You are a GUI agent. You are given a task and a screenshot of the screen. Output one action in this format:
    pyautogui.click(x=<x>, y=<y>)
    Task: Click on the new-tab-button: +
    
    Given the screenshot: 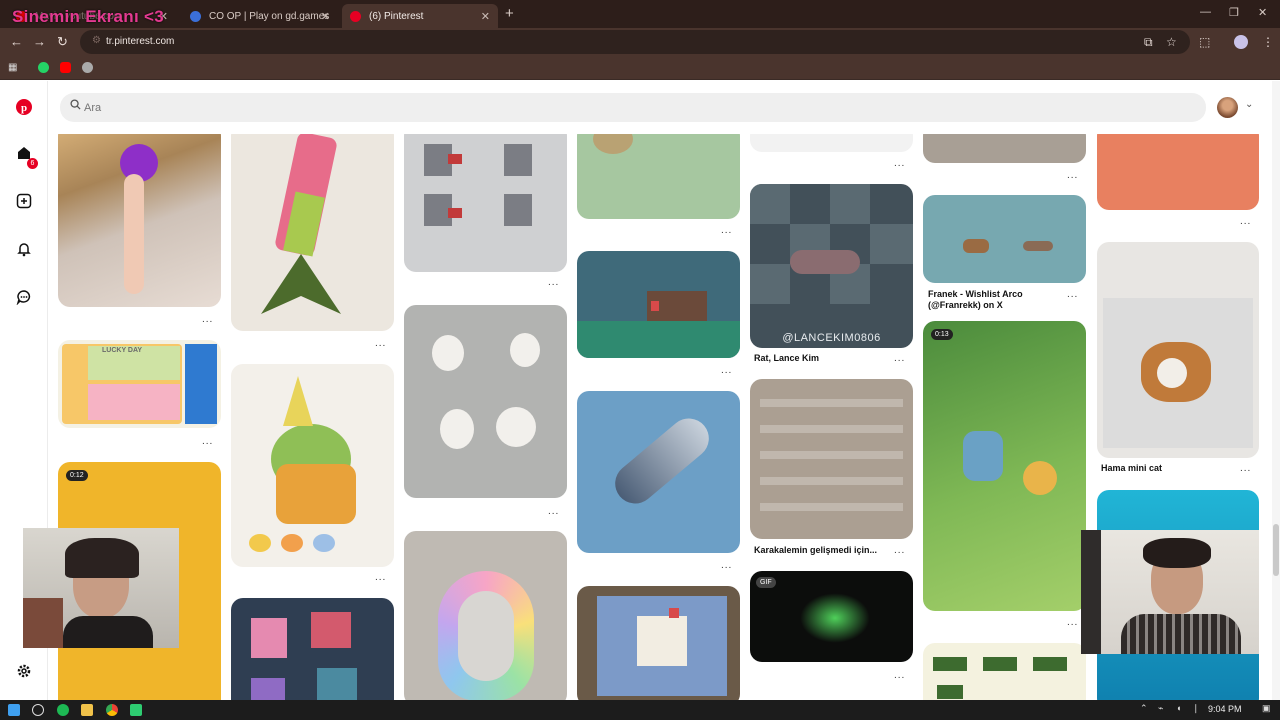 What is the action you would take?
    pyautogui.click(x=509, y=13)
    